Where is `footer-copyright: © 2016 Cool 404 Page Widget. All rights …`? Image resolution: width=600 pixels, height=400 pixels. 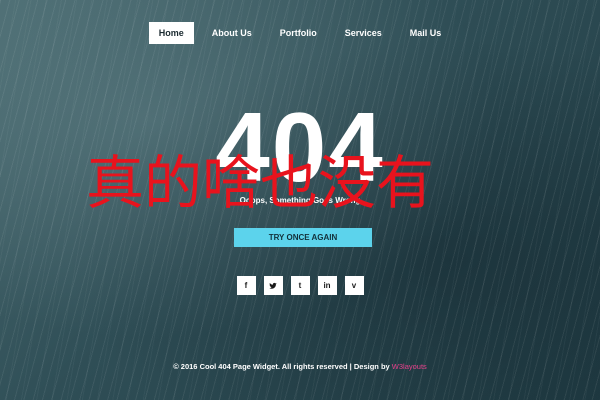 footer-copyright: © 2016 Cool 404 Page Widget. All rights … is located at coordinates (282, 366).